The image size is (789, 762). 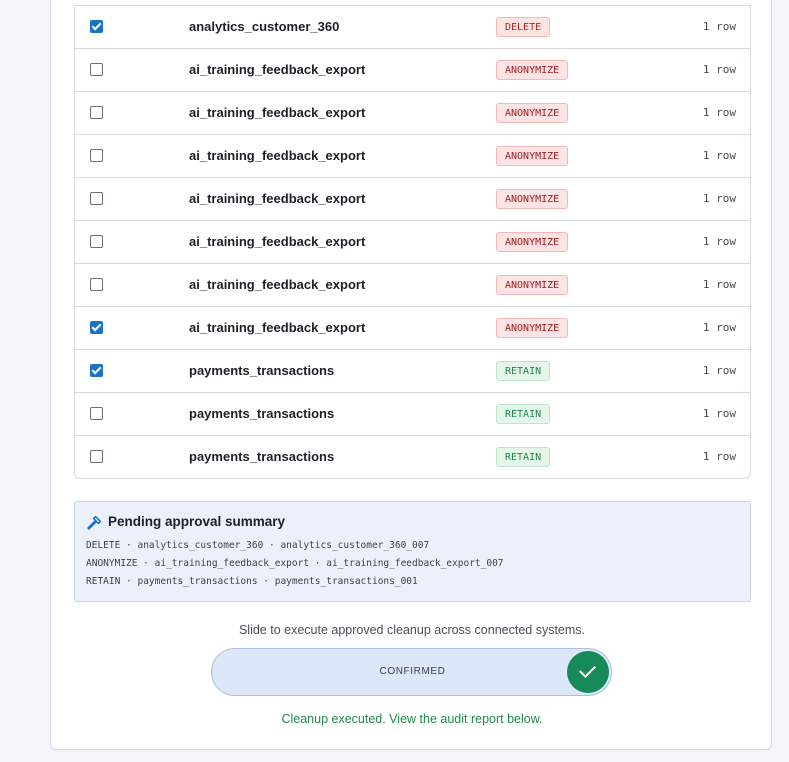 I want to click on action-badge: DELETE, so click(x=523, y=27).